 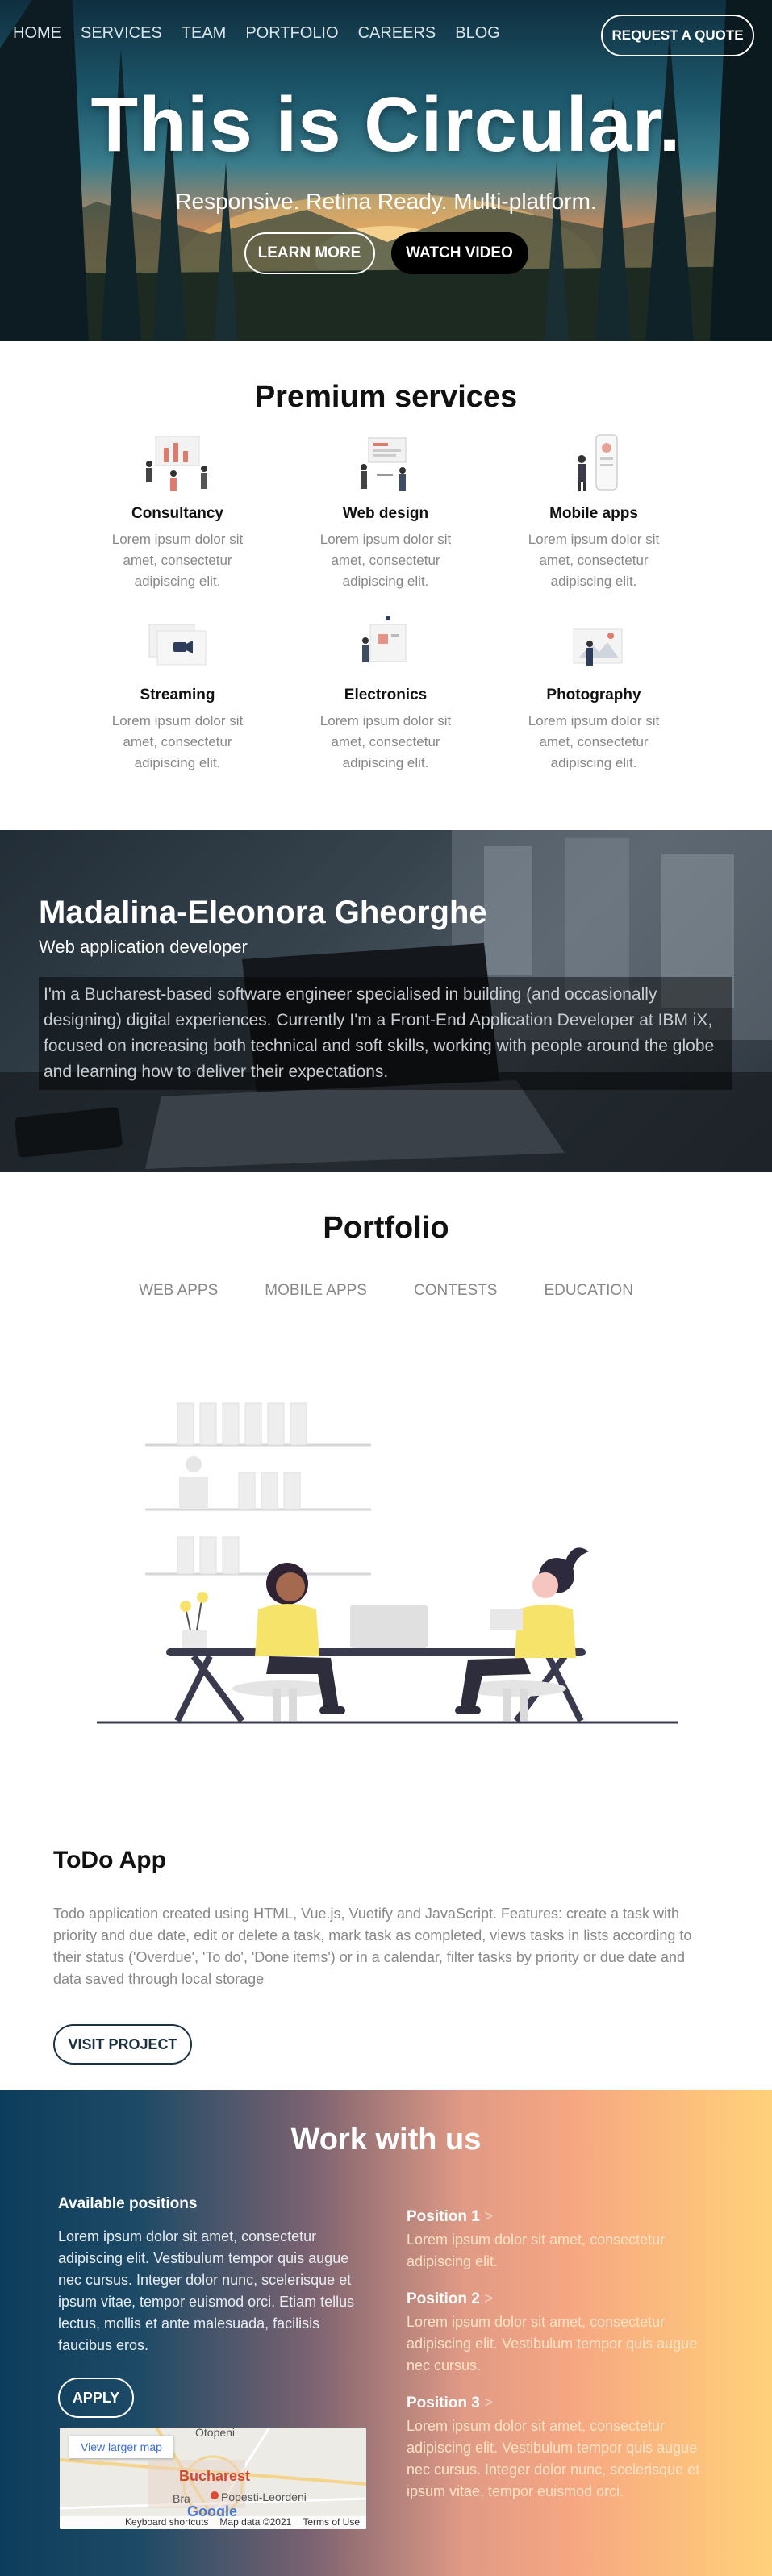 What do you see at coordinates (588, 1291) in the screenshot?
I see `tab-education: EDUCATION` at bounding box center [588, 1291].